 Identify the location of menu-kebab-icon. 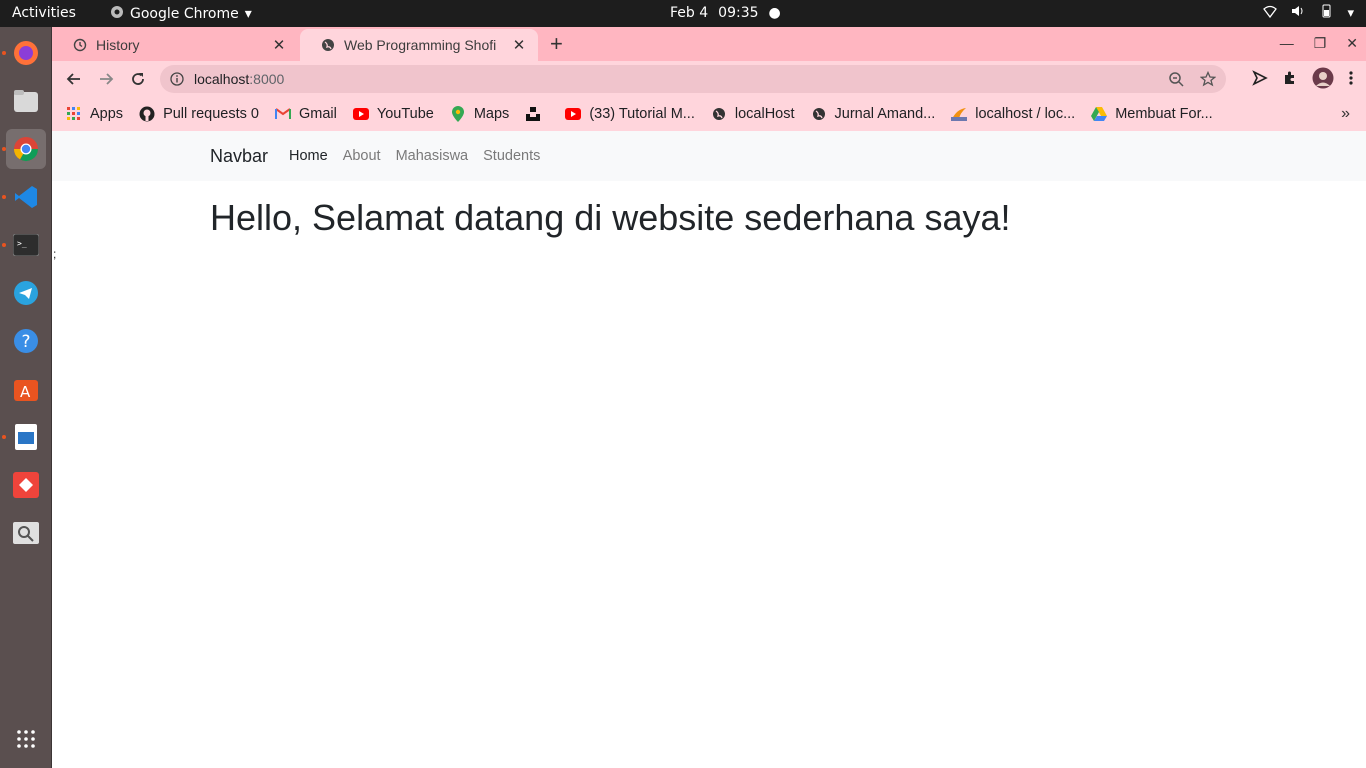
(1351, 80).